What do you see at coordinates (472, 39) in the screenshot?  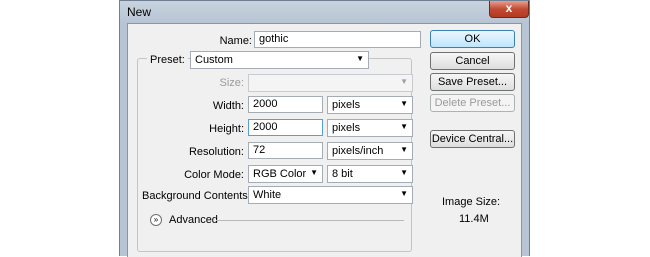 I see `ok-button: OK` at bounding box center [472, 39].